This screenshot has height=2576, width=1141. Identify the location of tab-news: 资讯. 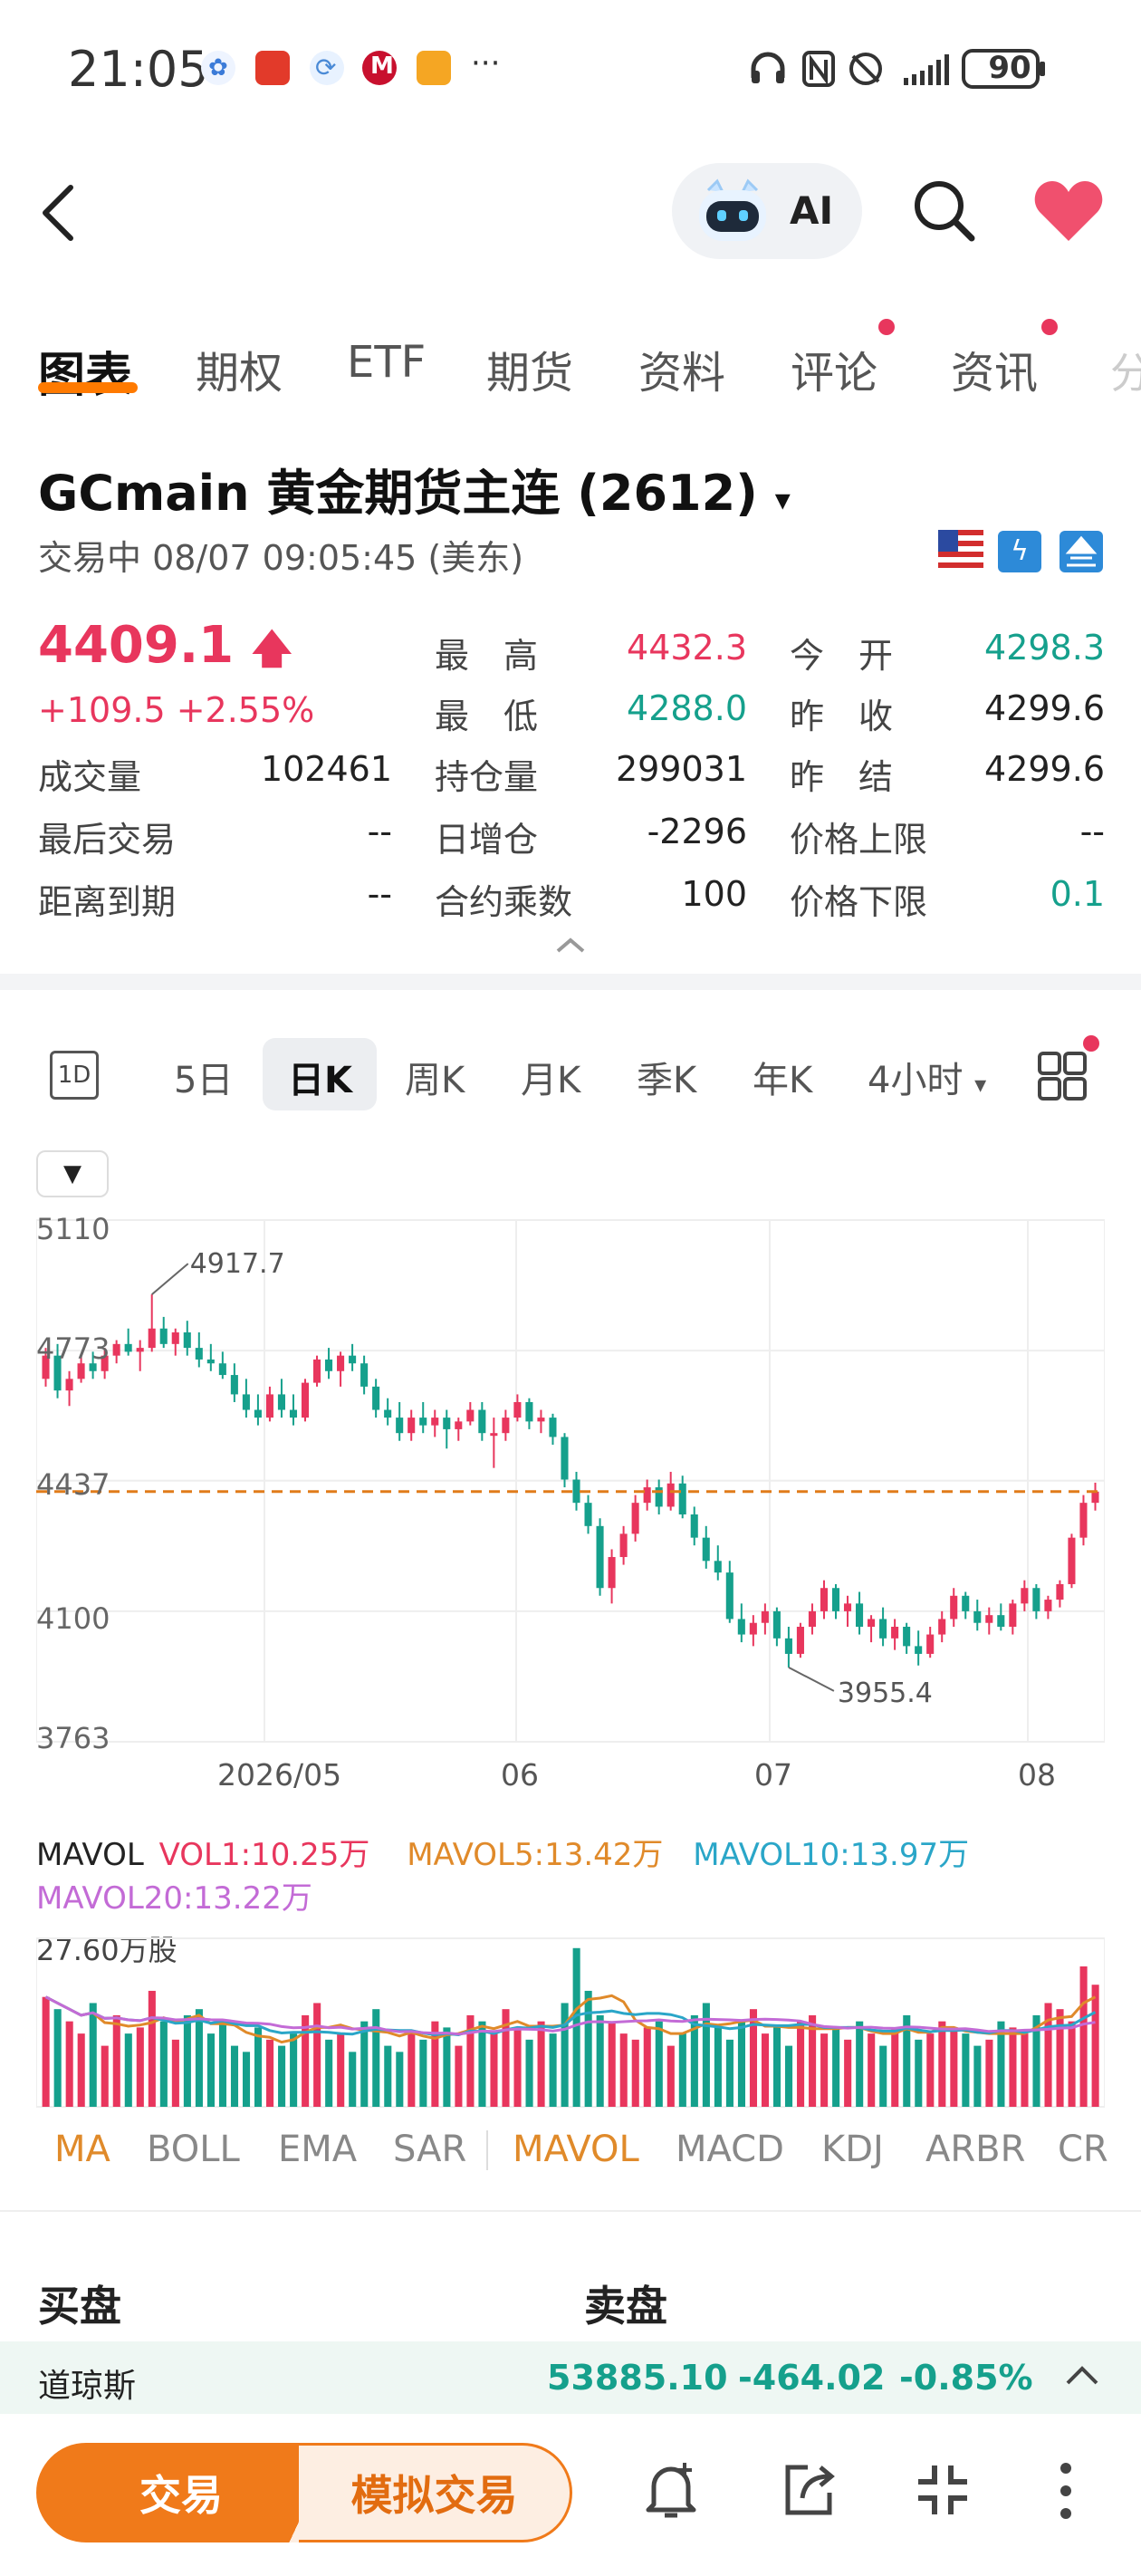
(994, 368).